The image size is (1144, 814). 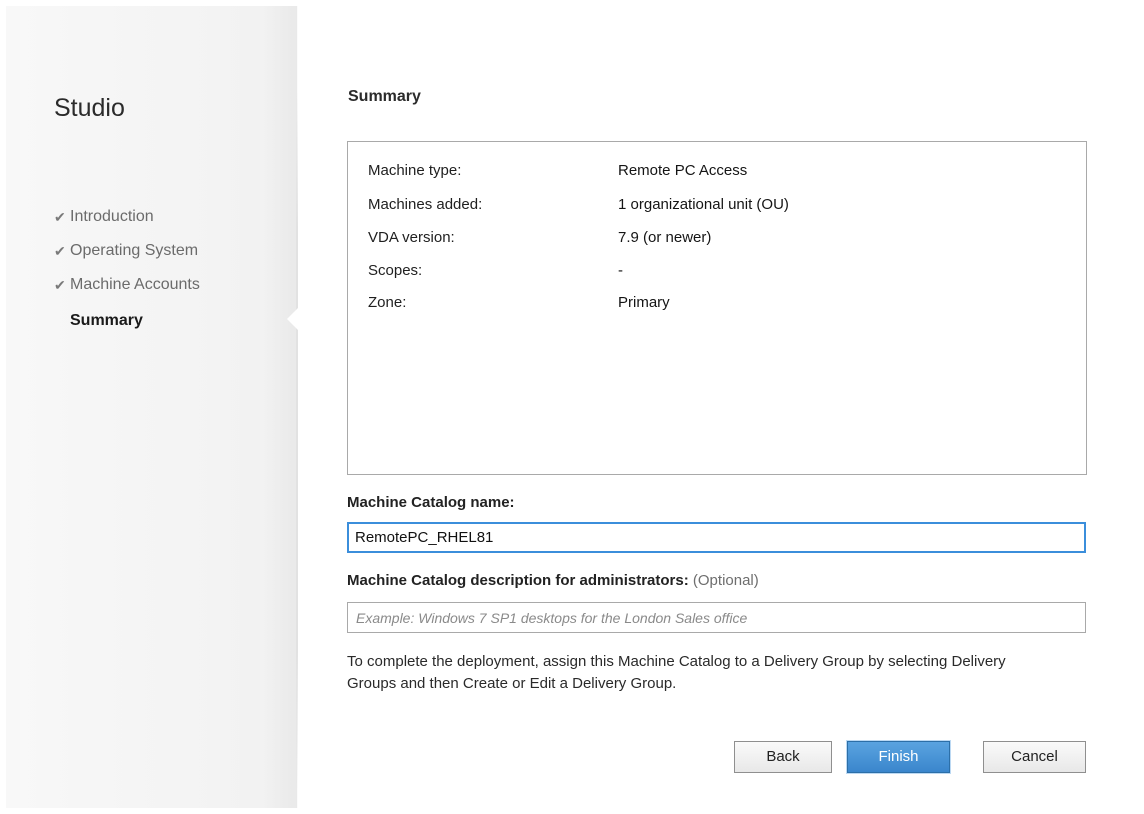 I want to click on summary-value: 1 organizational unit (OU), so click(x=703, y=204).